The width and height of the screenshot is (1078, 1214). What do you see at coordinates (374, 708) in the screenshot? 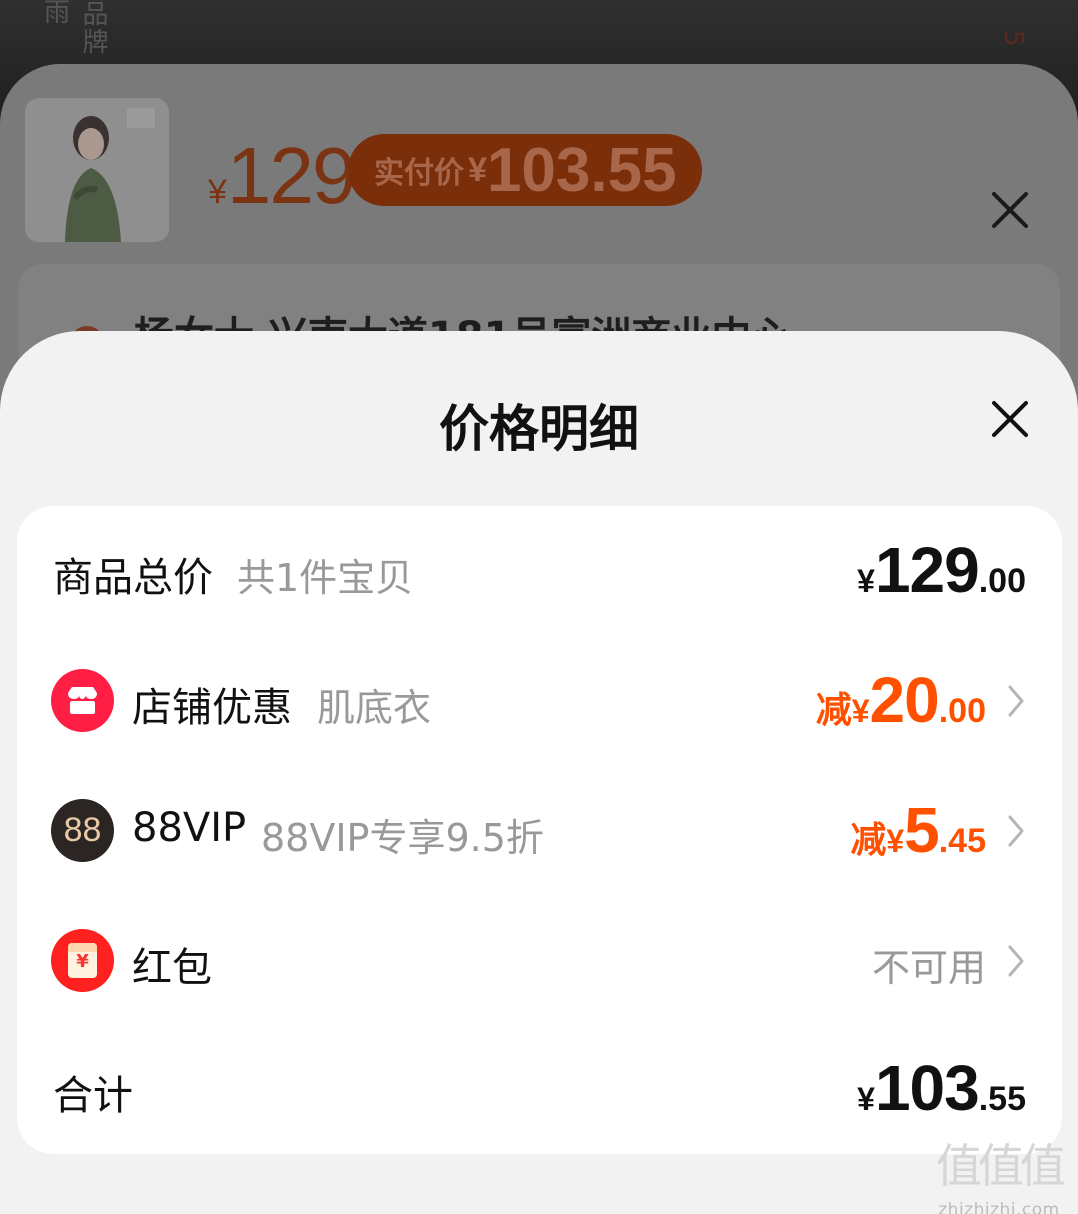
I see `shop-discount-sub: 肌底衣` at bounding box center [374, 708].